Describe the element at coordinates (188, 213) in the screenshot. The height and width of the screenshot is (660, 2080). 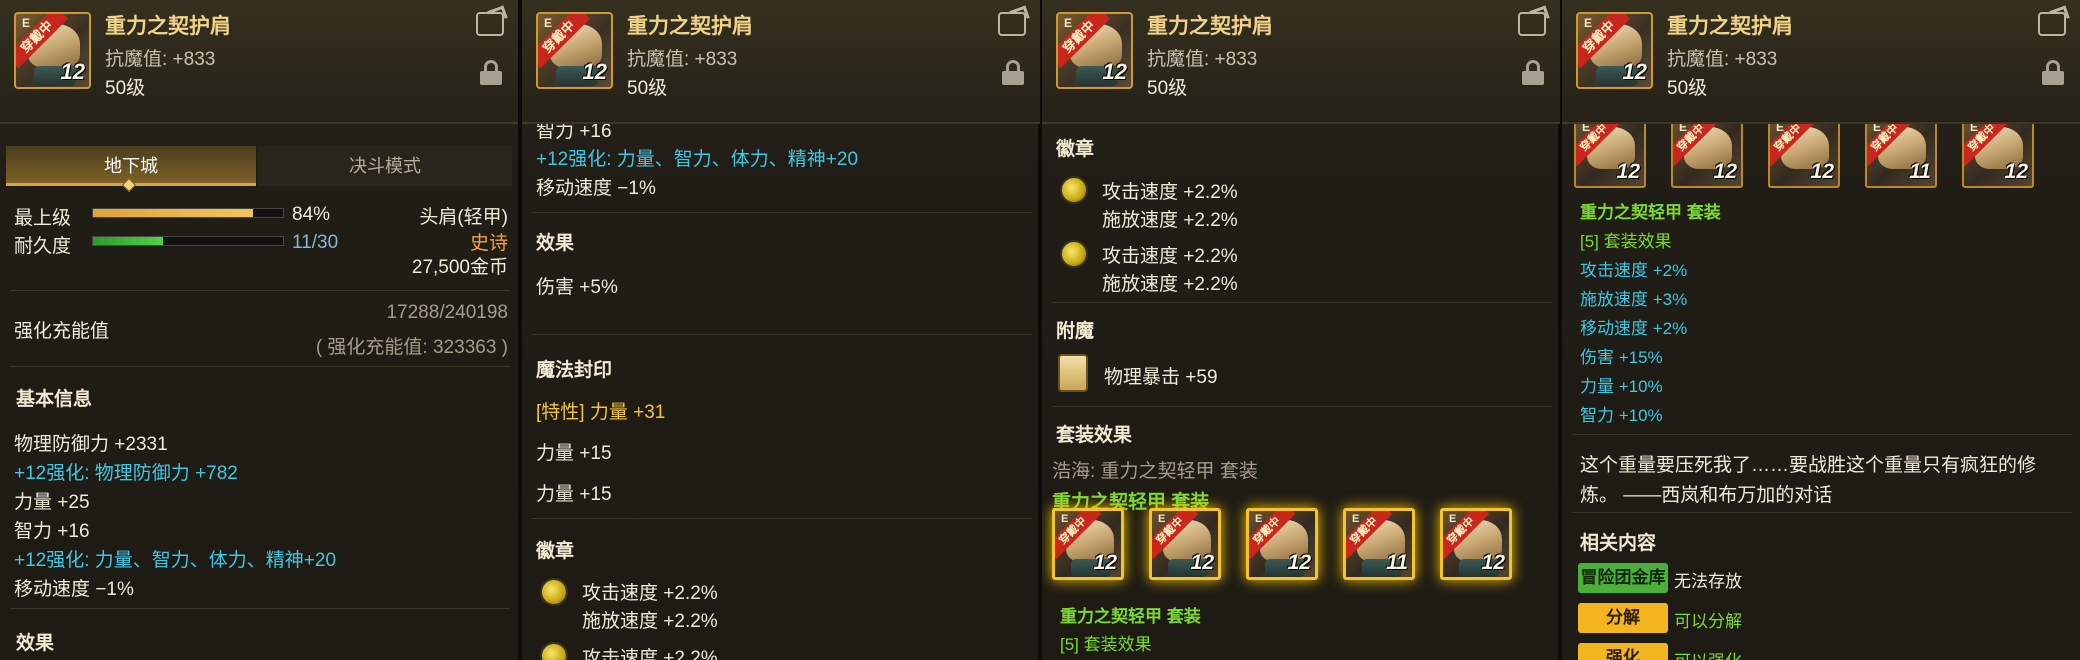
I see `grade-bar` at that location.